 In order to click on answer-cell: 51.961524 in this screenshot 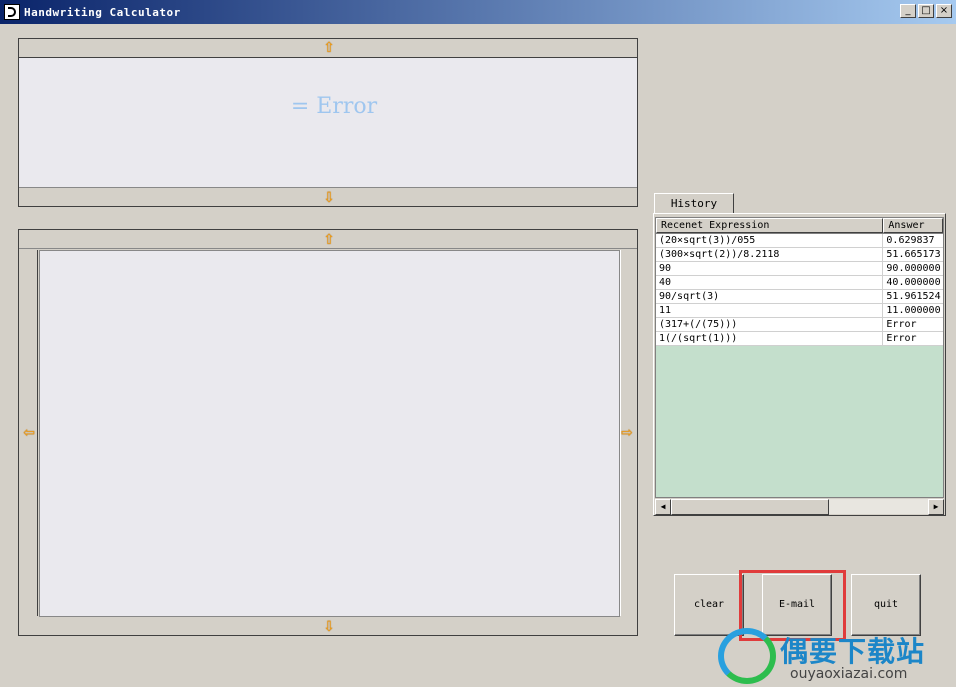, I will do `click(913, 296)`.